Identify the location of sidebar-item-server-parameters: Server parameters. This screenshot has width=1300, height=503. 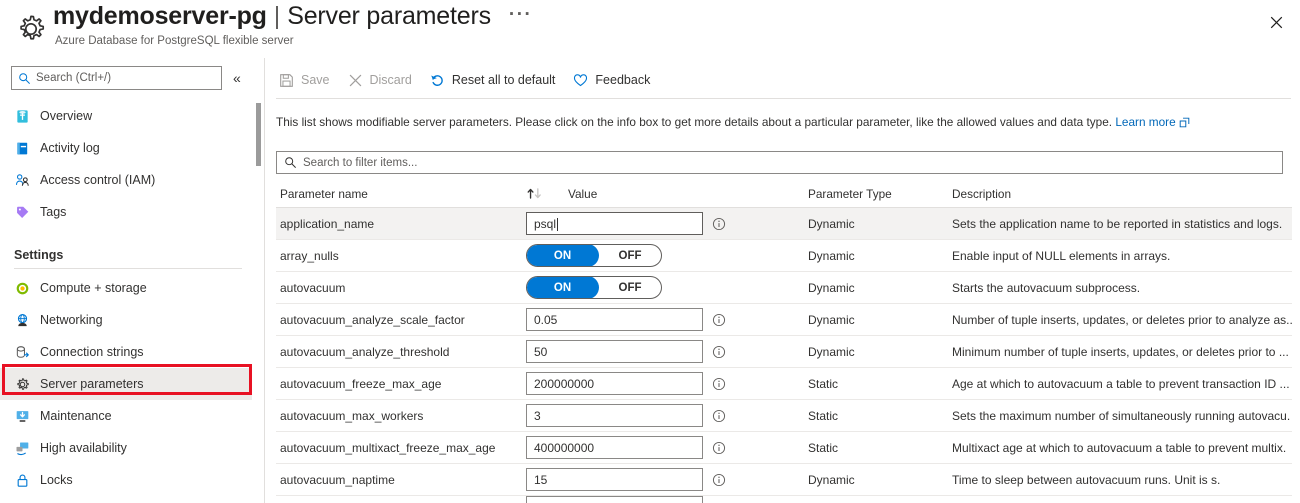
(126, 384).